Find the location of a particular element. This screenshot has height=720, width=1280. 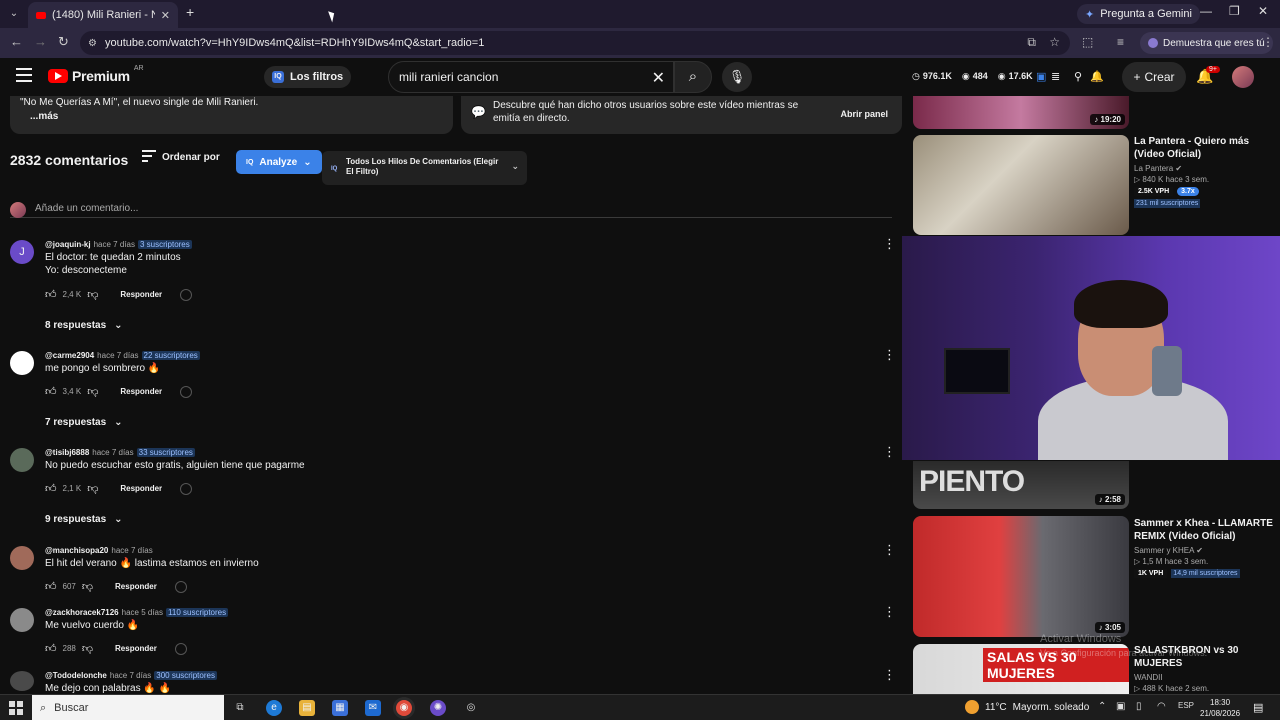

cast-icon: ⧉ is located at coordinates (1031, 42).